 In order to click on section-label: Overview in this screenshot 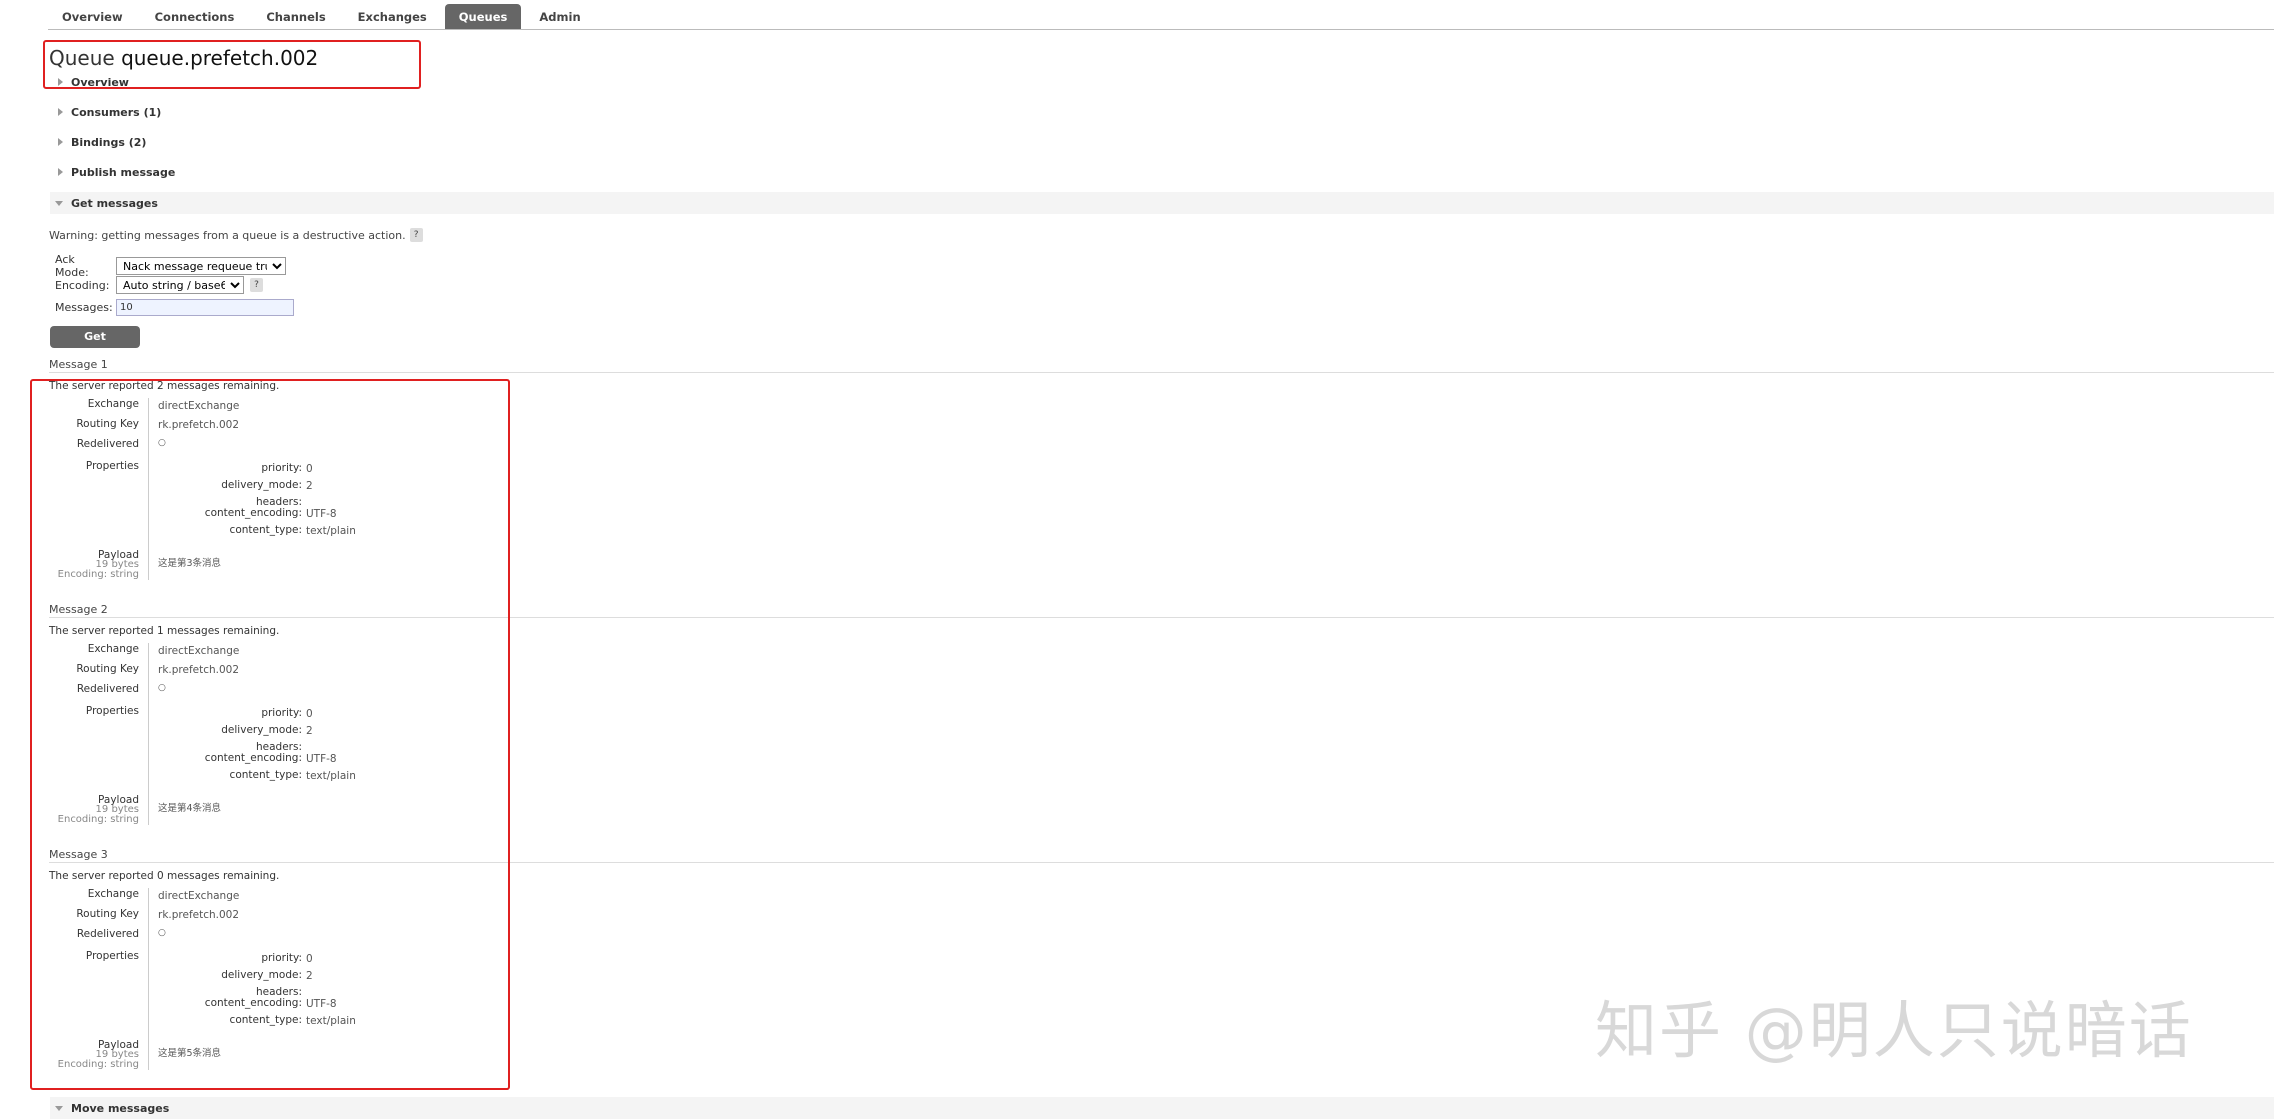, I will do `click(100, 82)`.